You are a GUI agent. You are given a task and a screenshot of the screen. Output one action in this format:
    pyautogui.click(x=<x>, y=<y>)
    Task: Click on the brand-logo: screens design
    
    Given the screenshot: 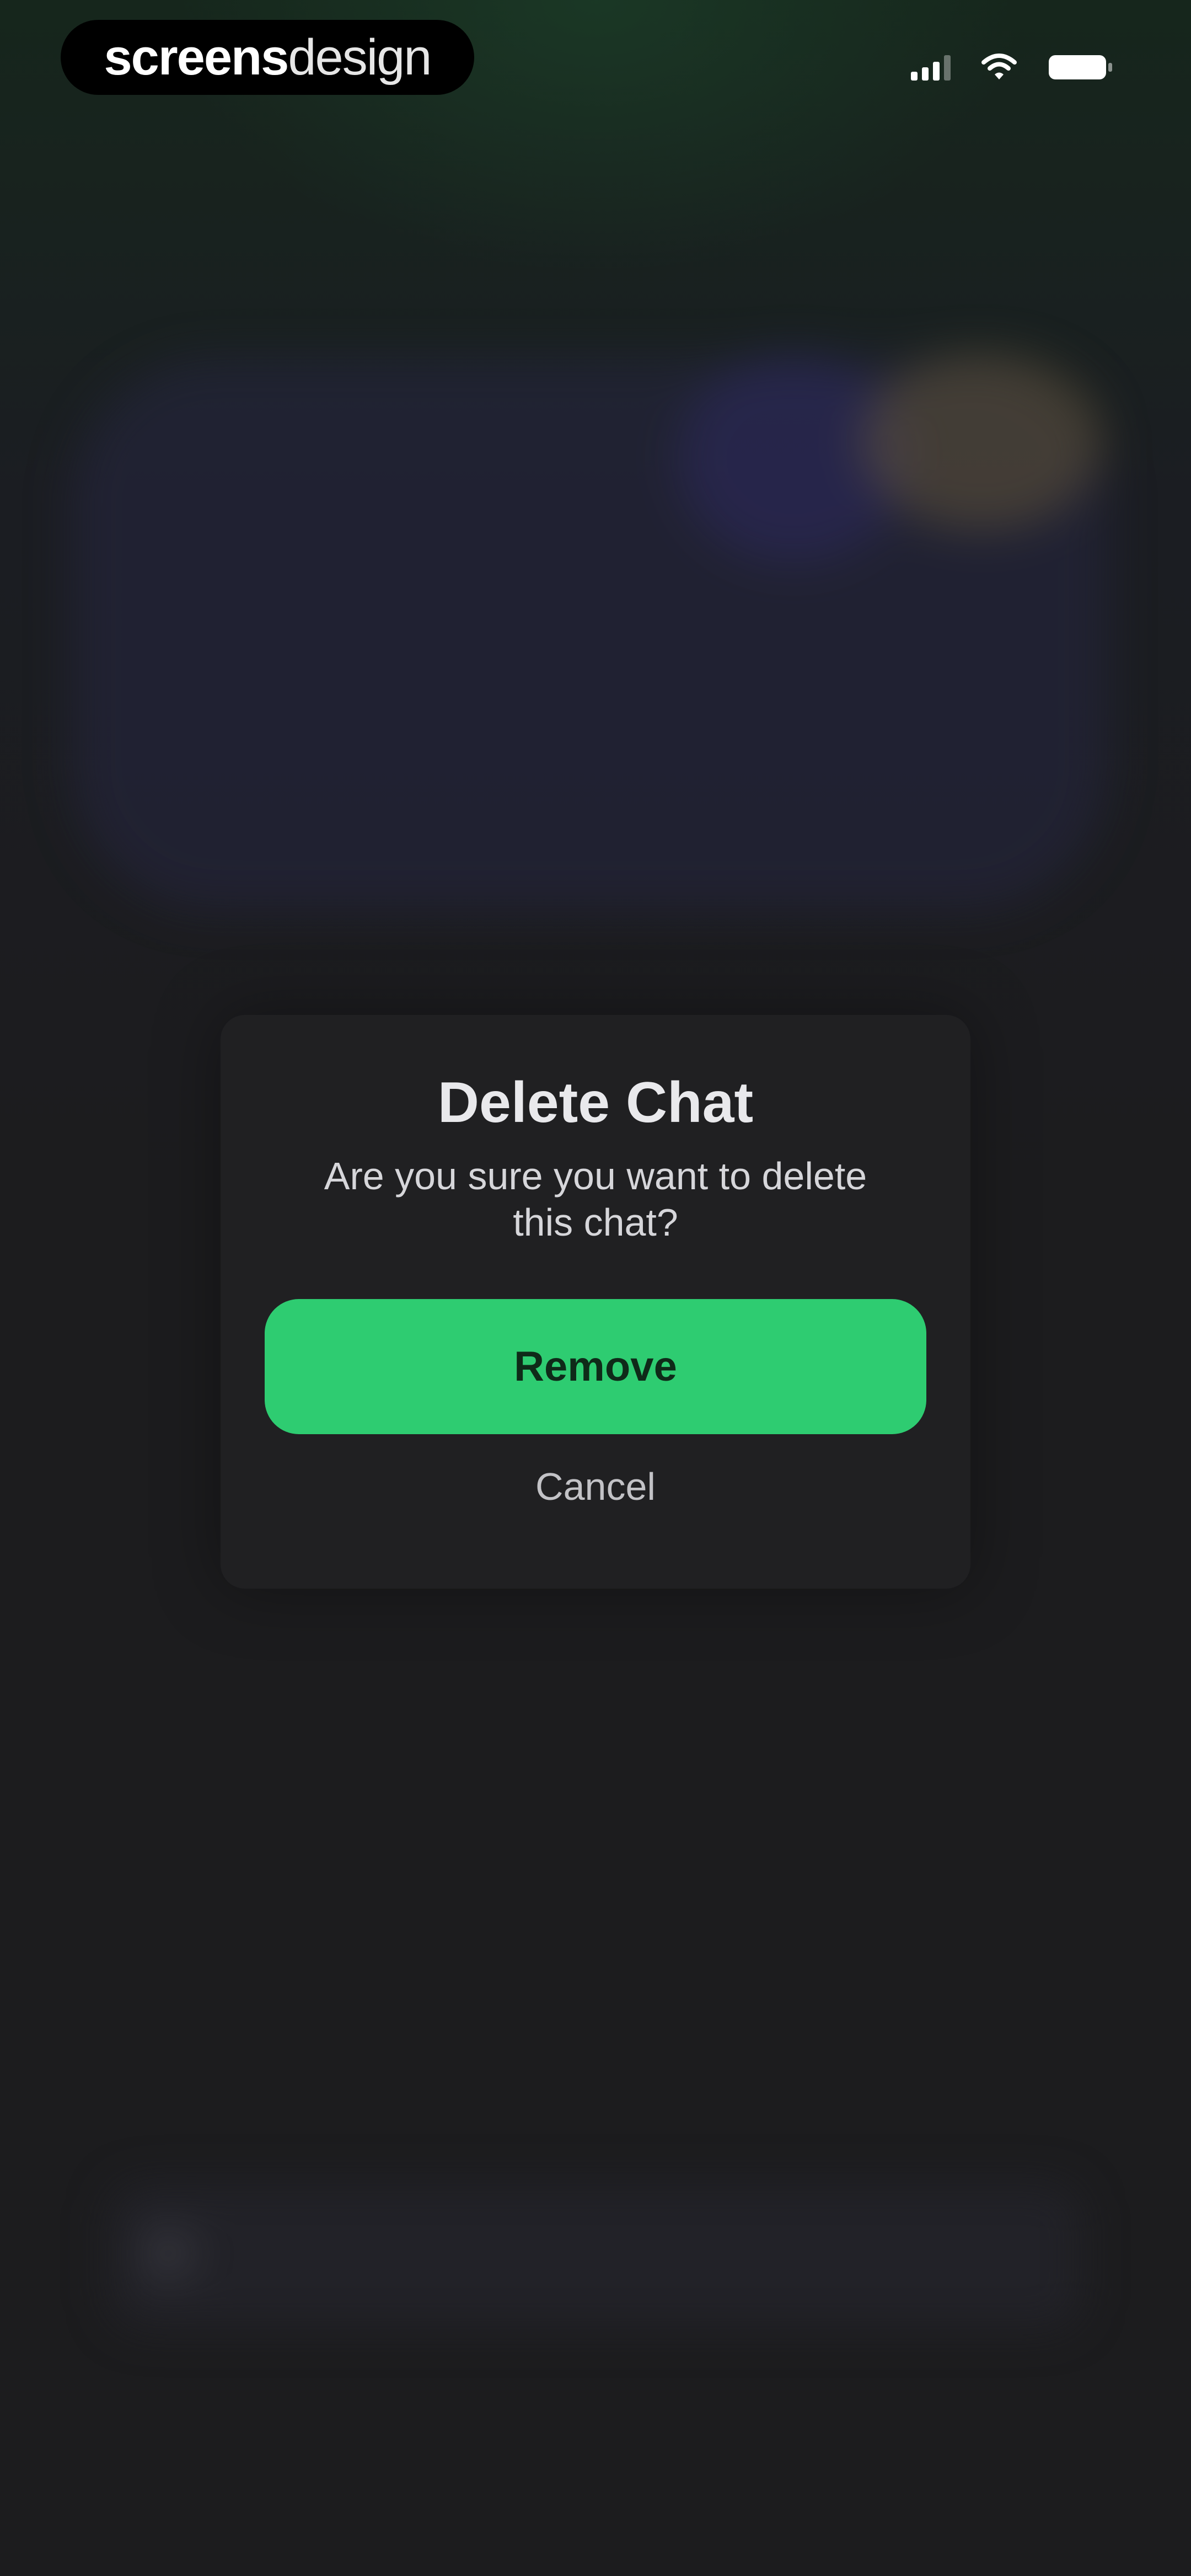 What is the action you would take?
    pyautogui.click(x=267, y=57)
    